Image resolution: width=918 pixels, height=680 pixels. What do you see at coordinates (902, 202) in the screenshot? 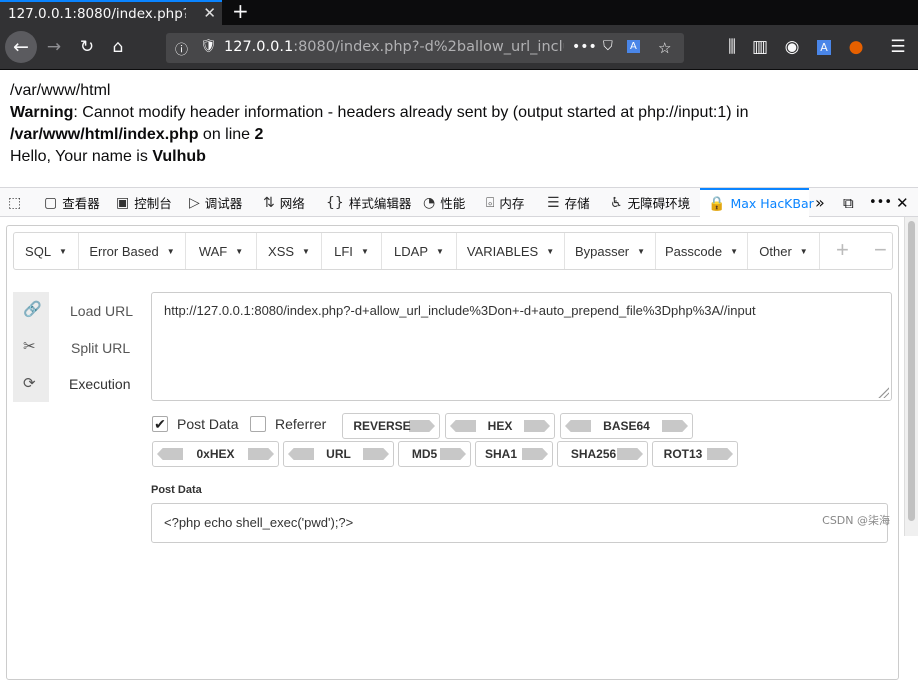
I see `close-devtools-icon: ✕` at bounding box center [902, 202].